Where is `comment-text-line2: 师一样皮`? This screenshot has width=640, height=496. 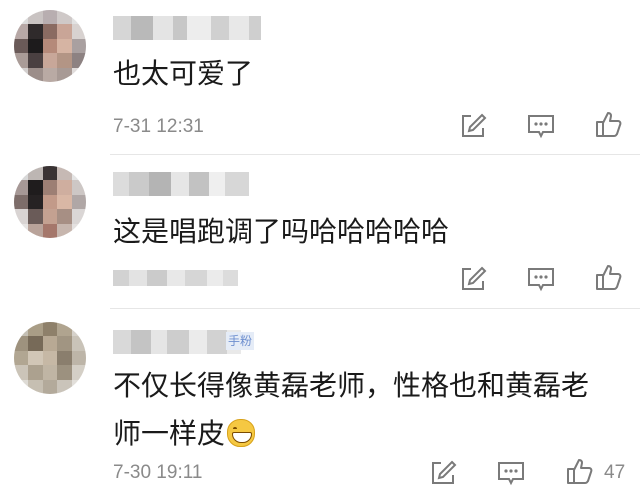 comment-text-line2: 师一样皮 is located at coordinates (169, 433).